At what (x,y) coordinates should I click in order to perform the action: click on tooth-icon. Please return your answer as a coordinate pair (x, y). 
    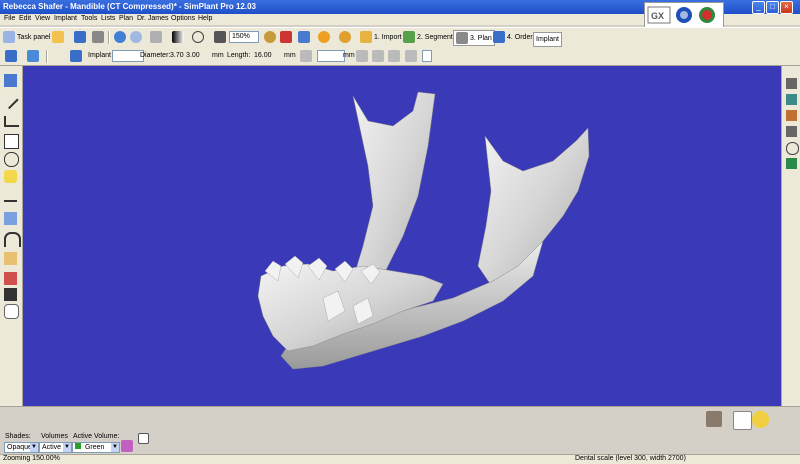
    Looking at the image, I should click on (11, 311).